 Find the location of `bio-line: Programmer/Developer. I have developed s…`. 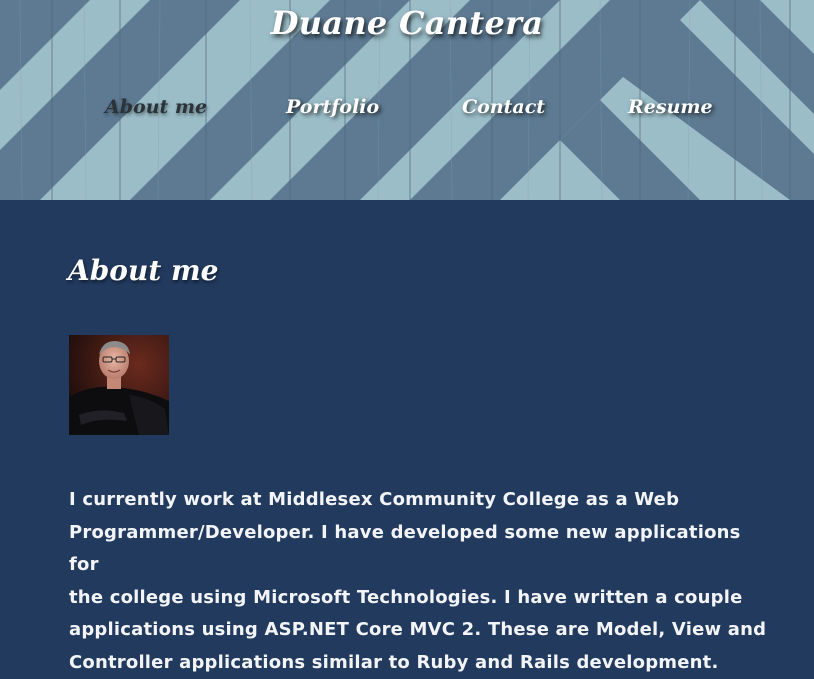

bio-line: Programmer/Developer. I have developed s… is located at coordinates (405, 548).